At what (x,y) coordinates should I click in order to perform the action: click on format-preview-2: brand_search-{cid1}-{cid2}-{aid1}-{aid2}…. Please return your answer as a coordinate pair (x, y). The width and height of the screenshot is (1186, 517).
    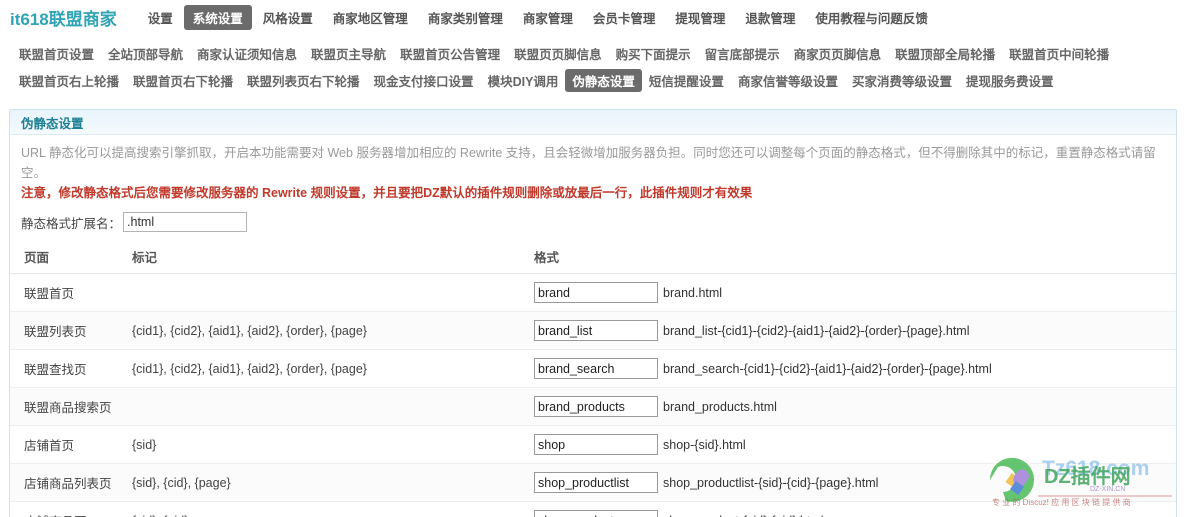
    Looking at the image, I should click on (827, 368).